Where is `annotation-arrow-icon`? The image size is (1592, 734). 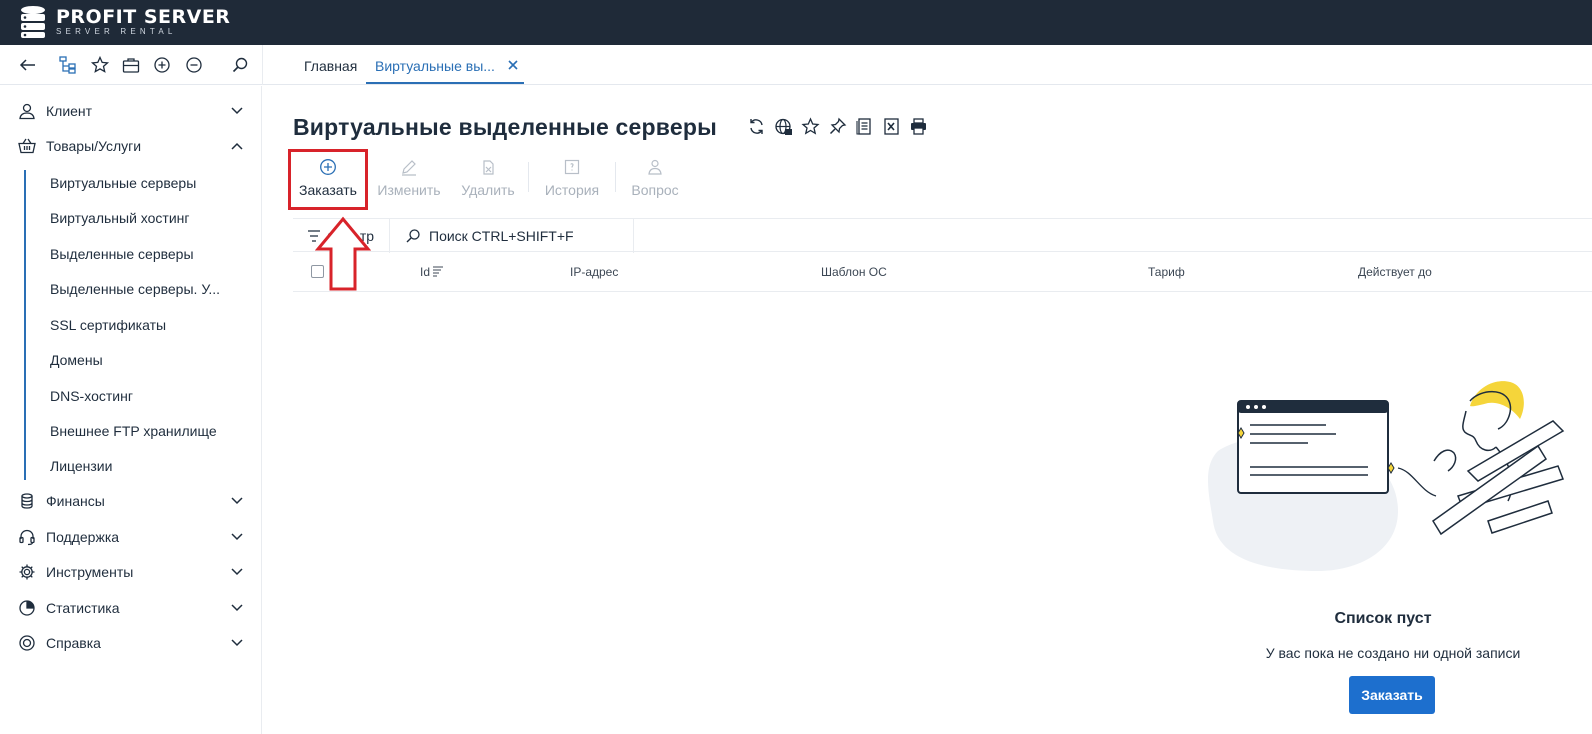
annotation-arrow-icon is located at coordinates (343, 253).